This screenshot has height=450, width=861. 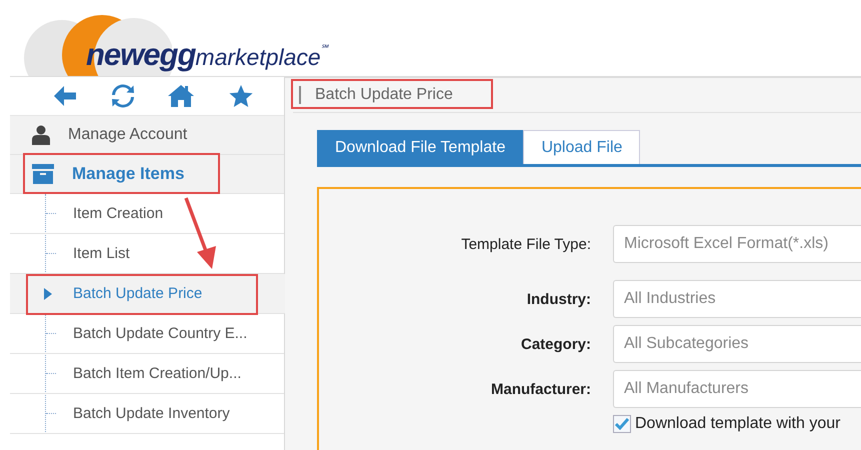 What do you see at coordinates (258, 56) in the screenshot?
I see `logo-suffix: marketplace` at bounding box center [258, 56].